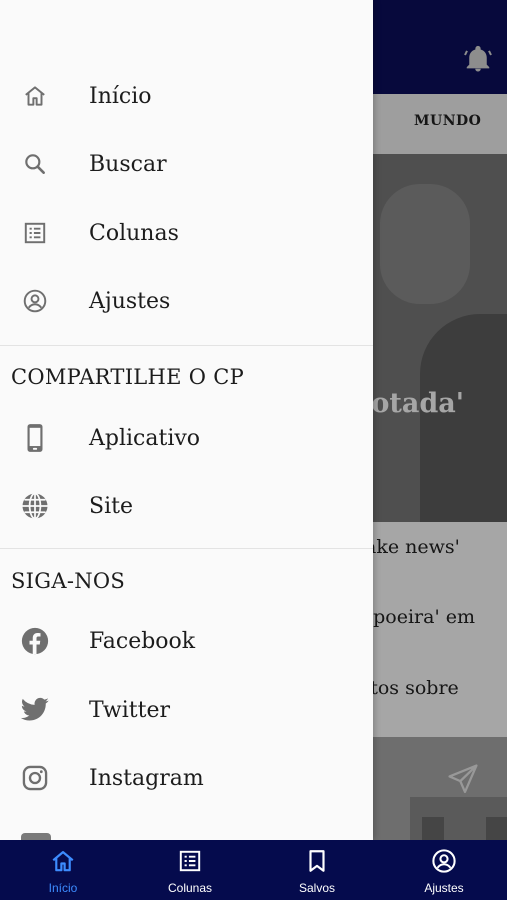  What do you see at coordinates (186, 506) in the screenshot?
I see `drawer-item-site: Site` at bounding box center [186, 506].